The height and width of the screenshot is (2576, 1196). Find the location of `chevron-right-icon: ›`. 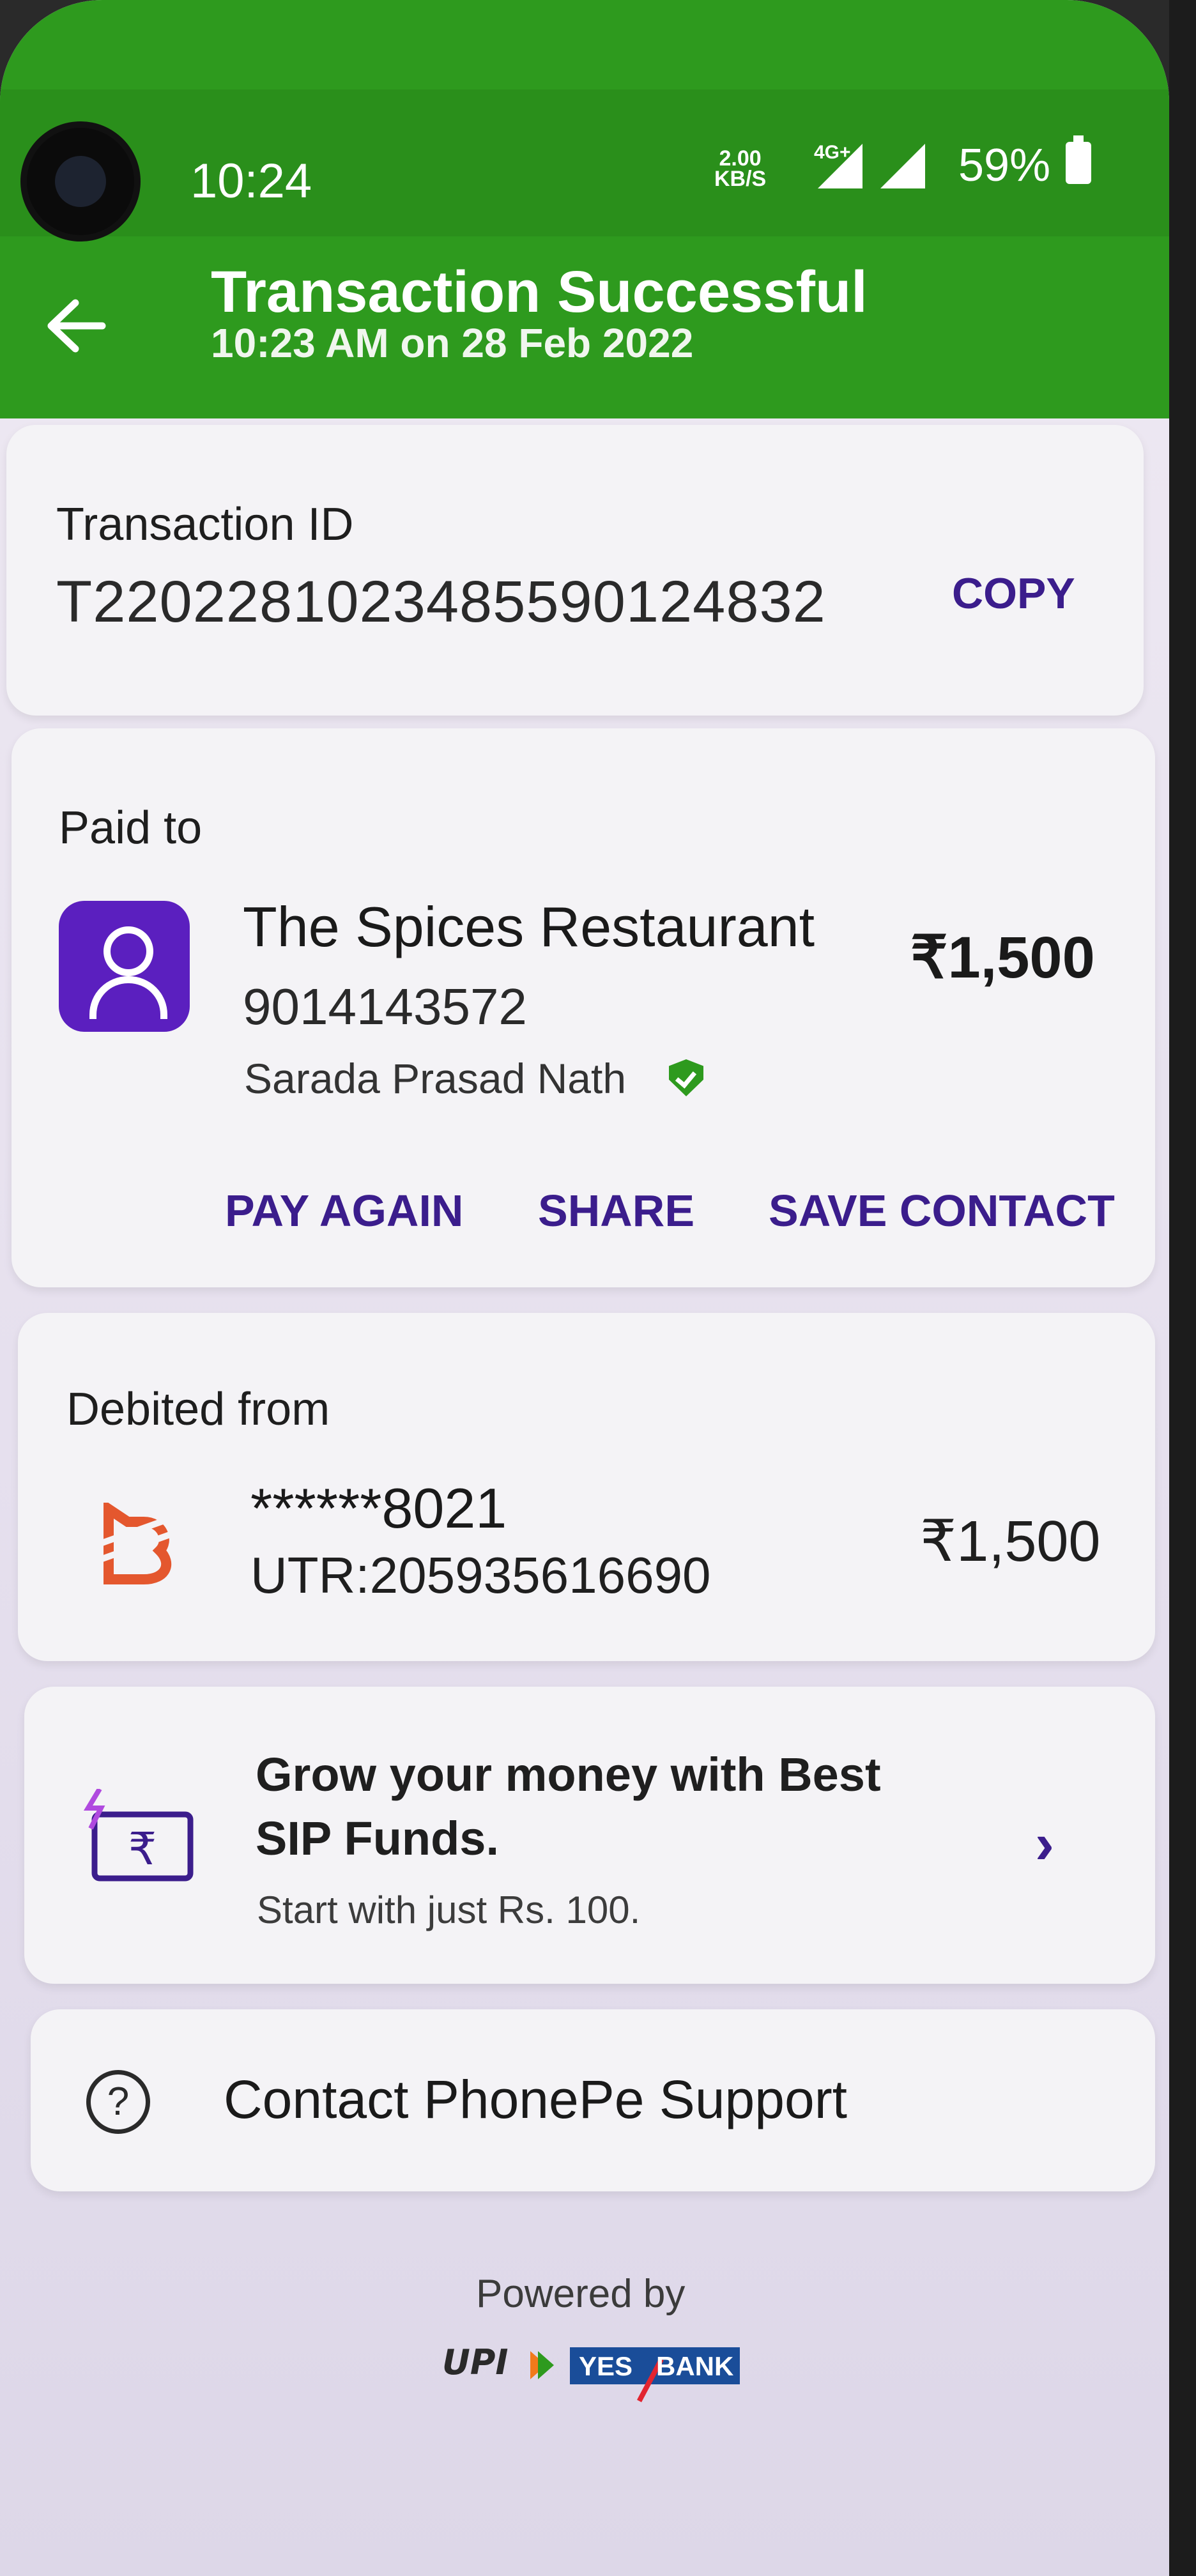

chevron-right-icon: › is located at coordinates (1044, 1844).